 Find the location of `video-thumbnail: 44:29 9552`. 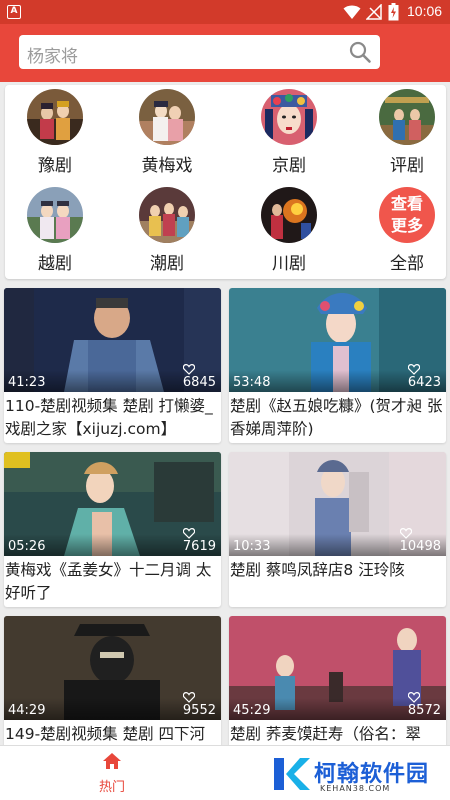

video-thumbnail: 44:29 9552 is located at coordinates (112, 668).